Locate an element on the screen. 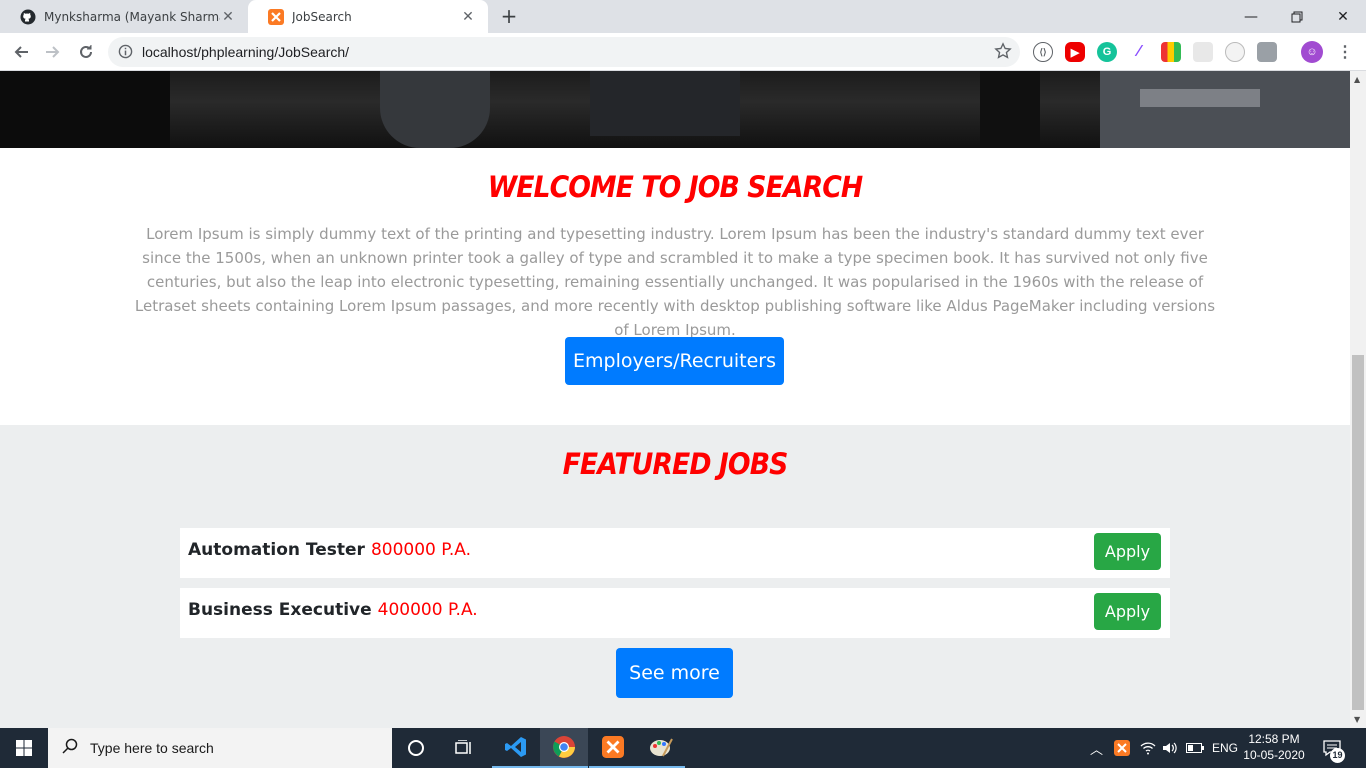 This screenshot has height=768, width=1366. color-picker-extension-icon is located at coordinates (1171, 52).